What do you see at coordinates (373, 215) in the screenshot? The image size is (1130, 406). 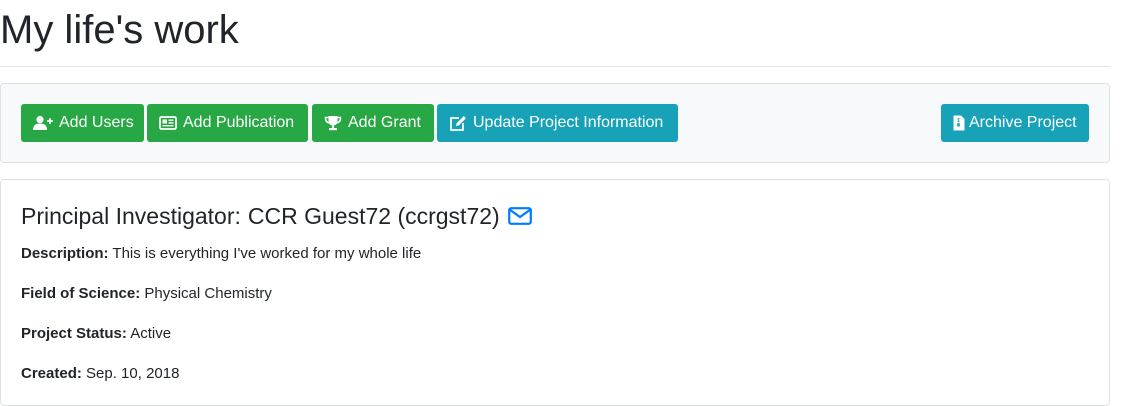 I see `pi-name: CCR Guest72 (ccrgst72)` at bounding box center [373, 215].